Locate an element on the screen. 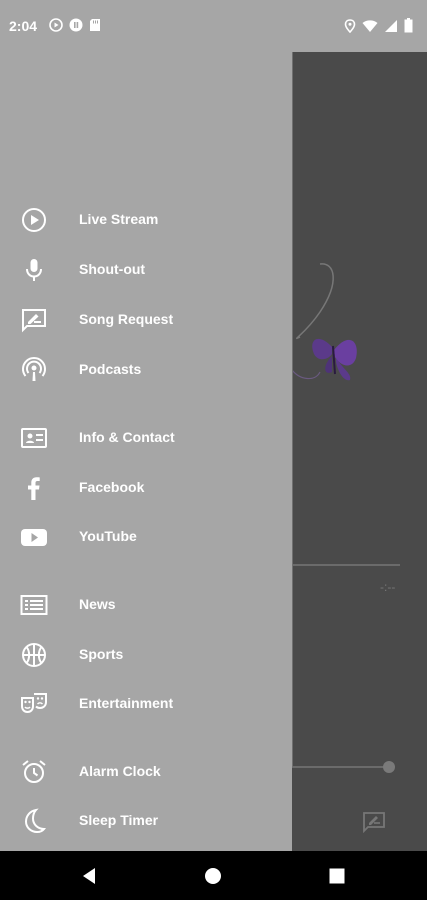 The image size is (427, 900). menu-item-entertainment: Entertainment is located at coordinates (146, 704).